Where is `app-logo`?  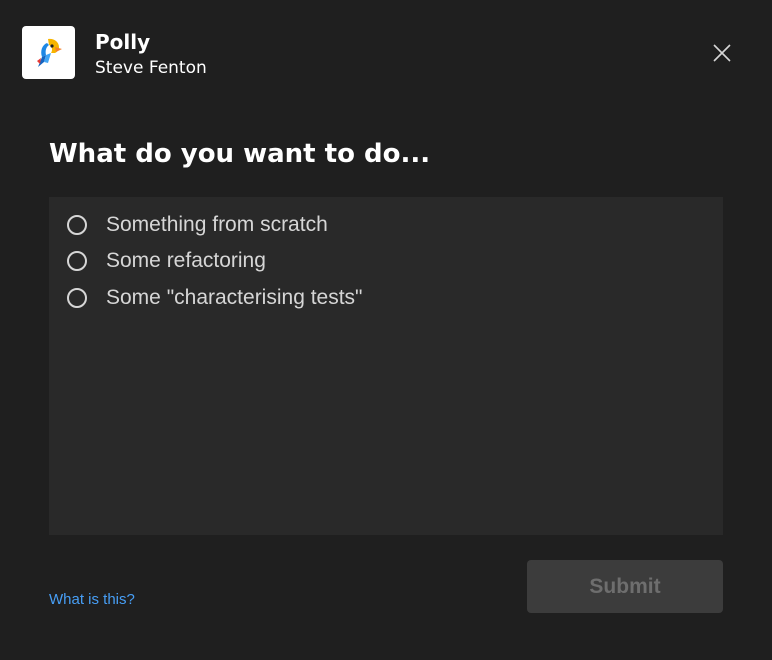 app-logo is located at coordinates (48, 52).